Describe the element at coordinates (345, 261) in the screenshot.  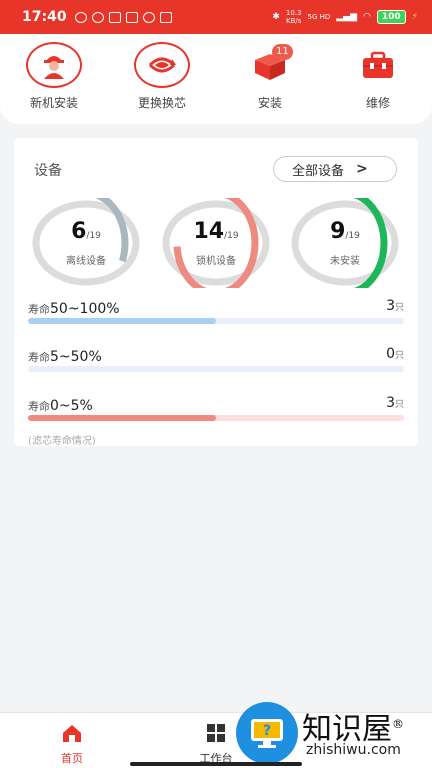
I see `uninstalled-label: 未安装` at that location.